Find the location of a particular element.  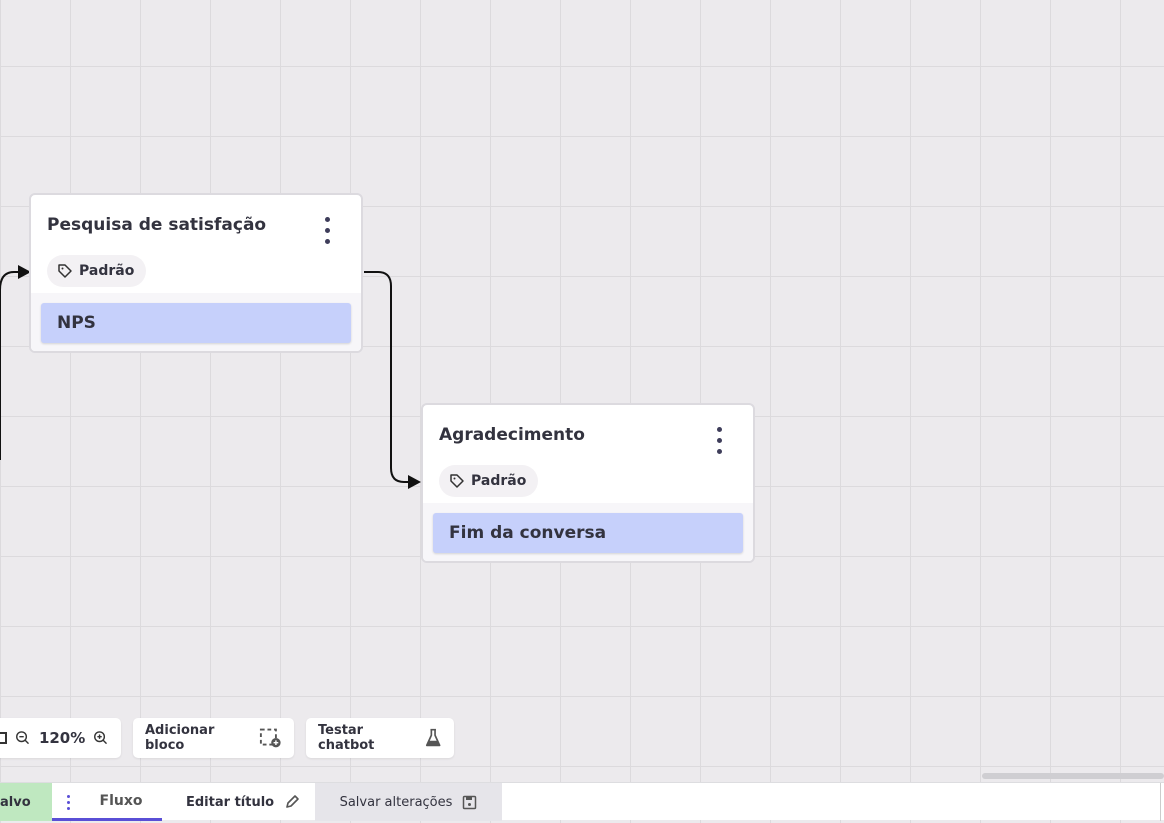

connector-pesquisa-agradecimento is located at coordinates (387, 377).